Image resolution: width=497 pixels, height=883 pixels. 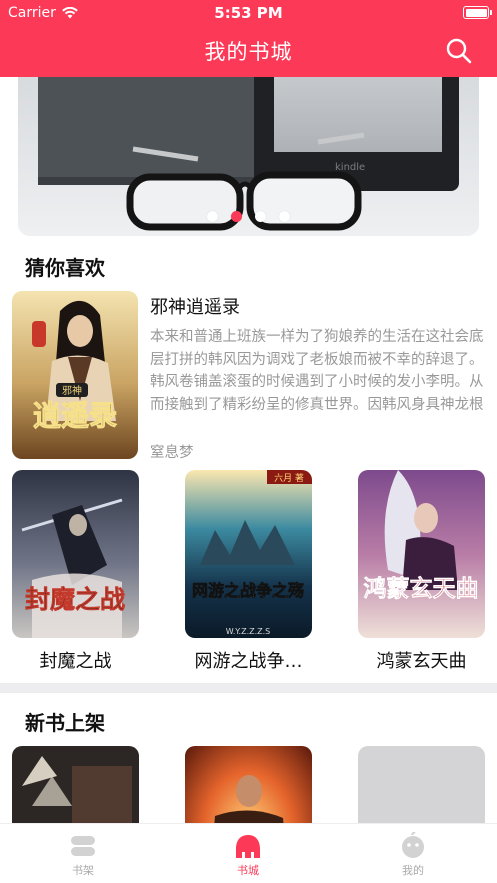 I want to click on tab-profile: 我的, so click(x=413, y=855).